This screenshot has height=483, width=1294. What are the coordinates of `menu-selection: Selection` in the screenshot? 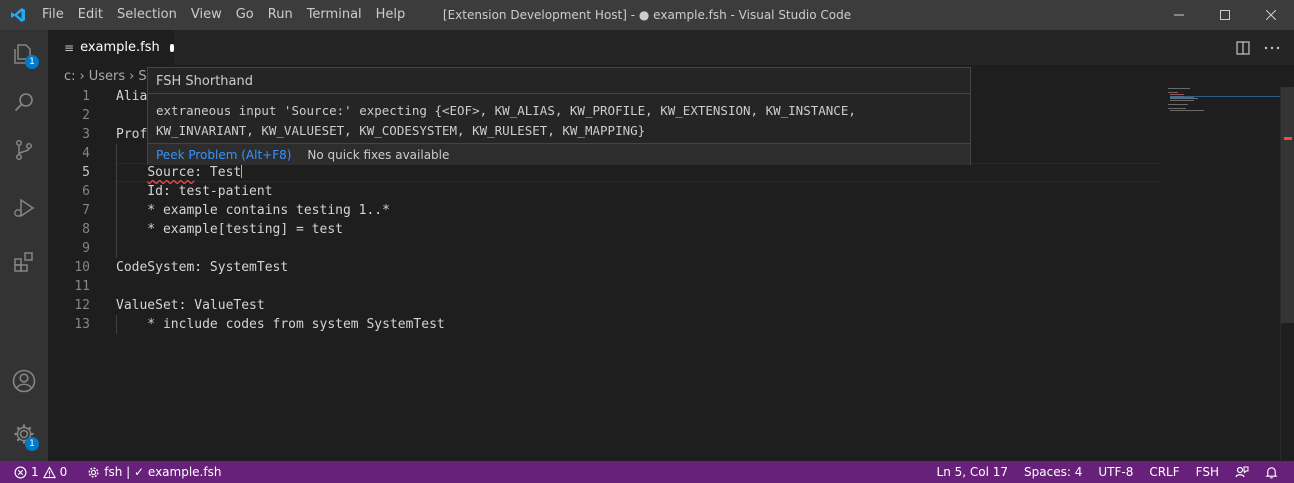 It's located at (147, 15).